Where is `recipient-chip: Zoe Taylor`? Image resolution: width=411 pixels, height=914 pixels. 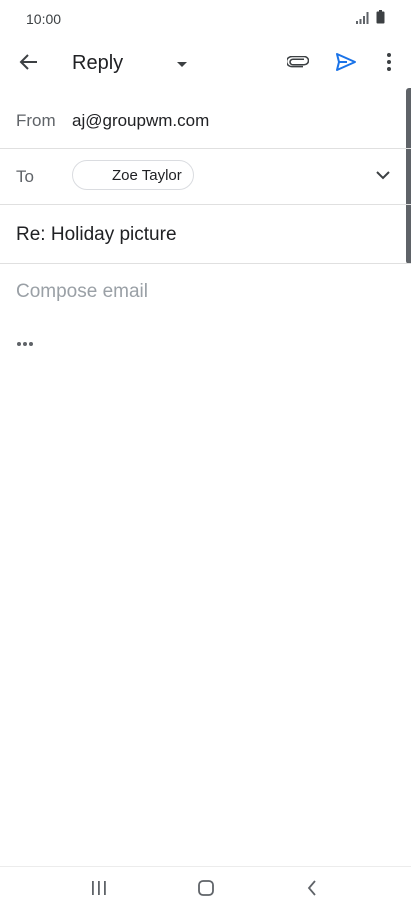
recipient-chip: Zoe Taylor is located at coordinates (133, 175).